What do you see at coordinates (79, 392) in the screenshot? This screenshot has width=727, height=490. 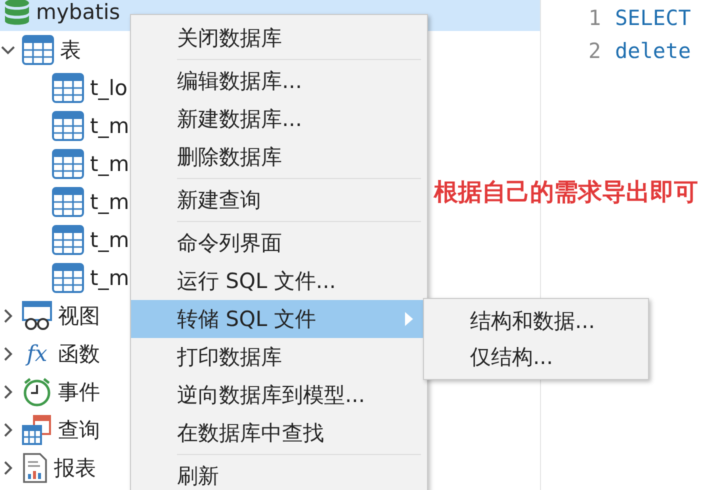 I see `group-label: 事件` at bounding box center [79, 392].